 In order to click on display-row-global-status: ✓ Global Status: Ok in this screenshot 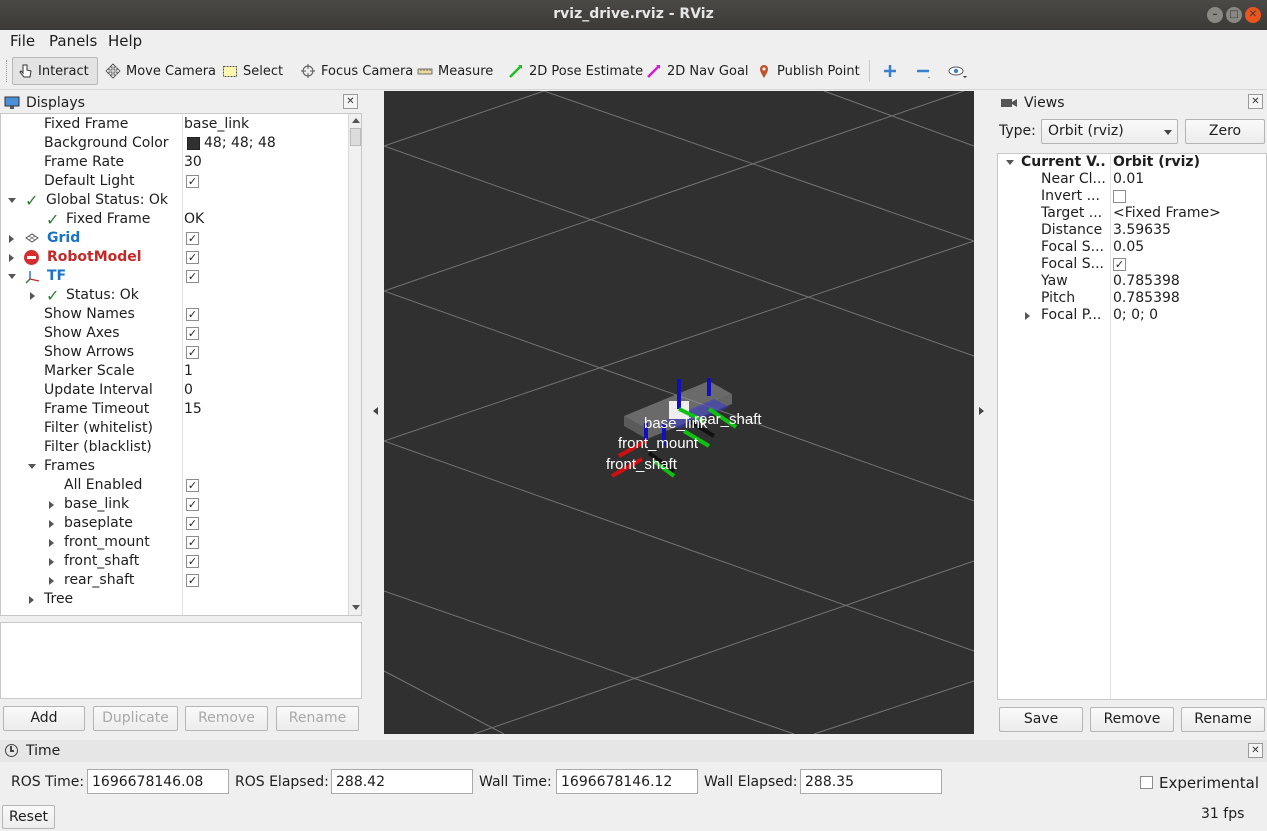, I will do `click(174, 200)`.